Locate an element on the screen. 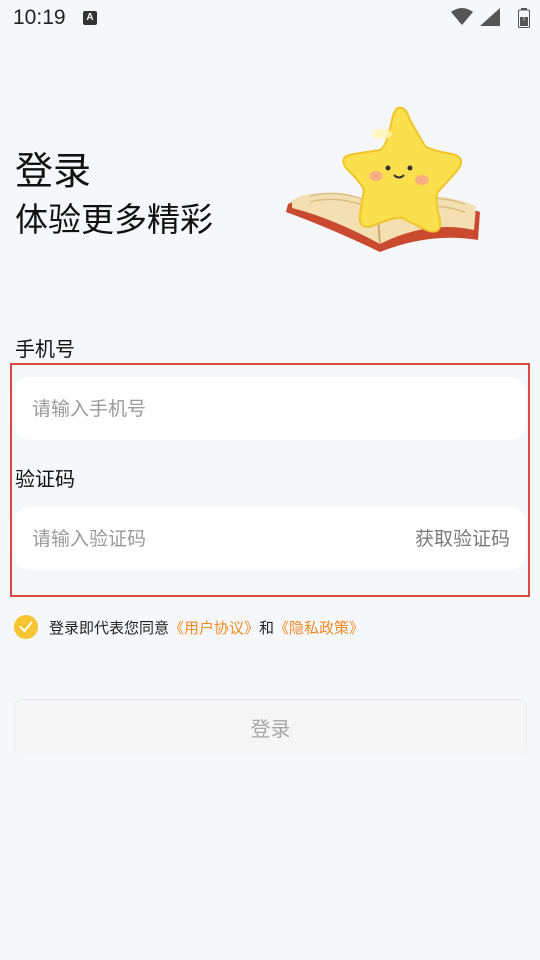 The image size is (540, 960). get-code-button: 获取验证码 is located at coordinates (462, 539).